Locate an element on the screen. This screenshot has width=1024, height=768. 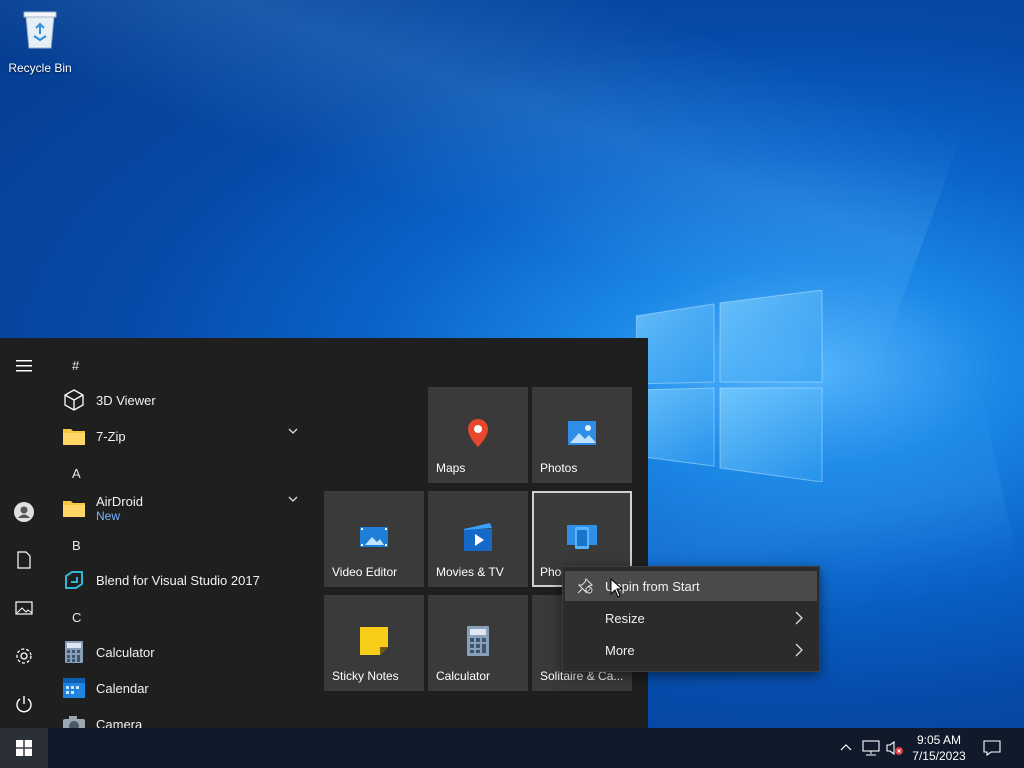
tile-label: Video Editor is located at coordinates (365, 572).